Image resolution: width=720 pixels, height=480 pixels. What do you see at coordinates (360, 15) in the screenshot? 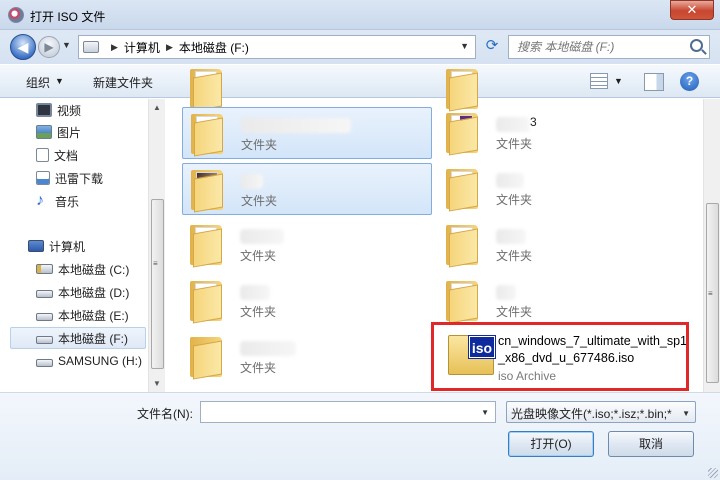
I see `title-bar: 打开 ISO 文件 ✕` at bounding box center [360, 15].